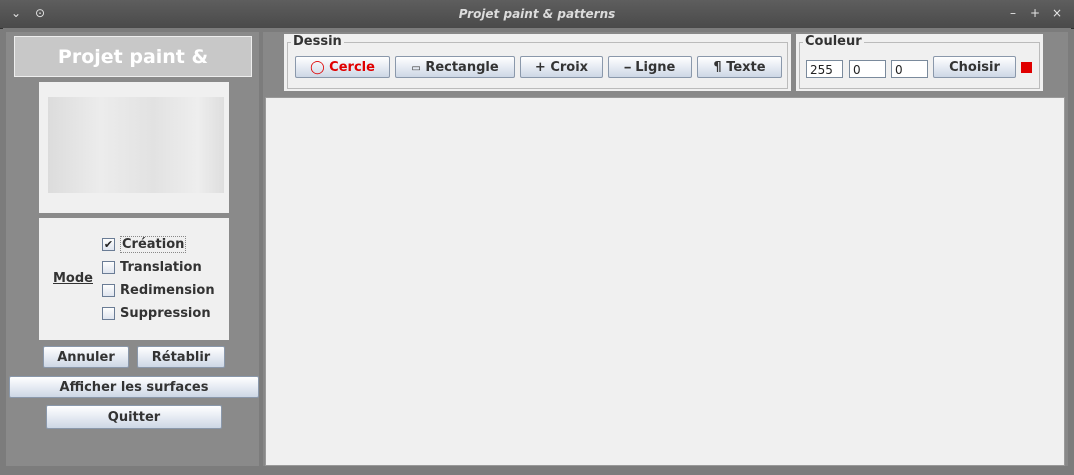 This screenshot has height=475, width=1074. I want to click on ligne-button: ━ Ligne, so click(650, 67).